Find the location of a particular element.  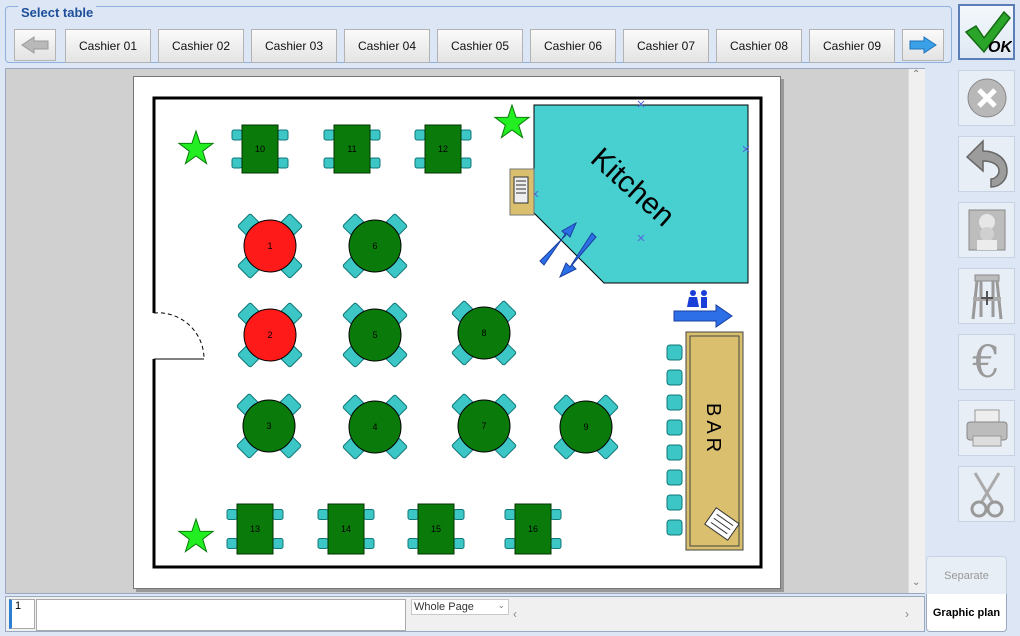

cashier-button-9: Cashier 09 is located at coordinates (852, 46).